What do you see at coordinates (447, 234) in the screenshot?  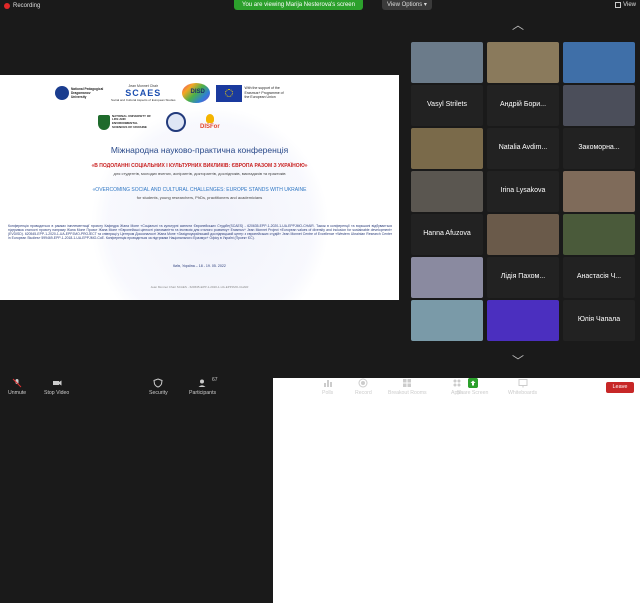 I see `participant-tile: Hanna Afuzova` at bounding box center [447, 234].